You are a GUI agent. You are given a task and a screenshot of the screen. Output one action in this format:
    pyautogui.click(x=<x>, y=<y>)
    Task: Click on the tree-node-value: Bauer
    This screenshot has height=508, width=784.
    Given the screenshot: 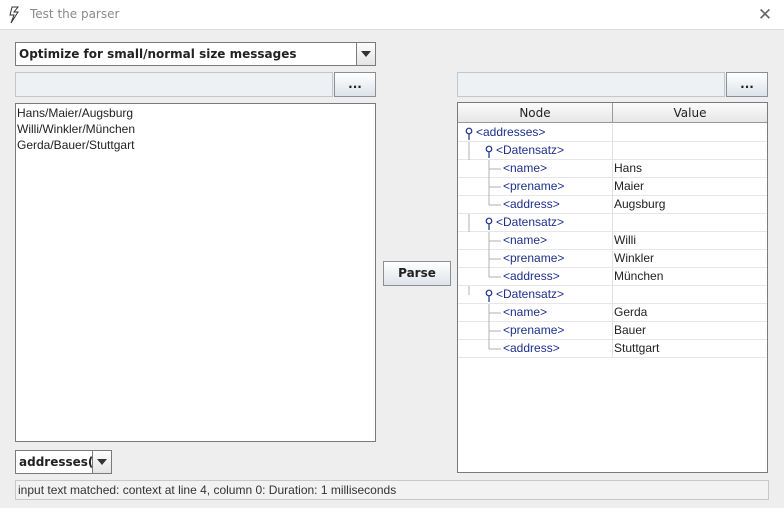 What is the action you would take?
    pyautogui.click(x=630, y=330)
    